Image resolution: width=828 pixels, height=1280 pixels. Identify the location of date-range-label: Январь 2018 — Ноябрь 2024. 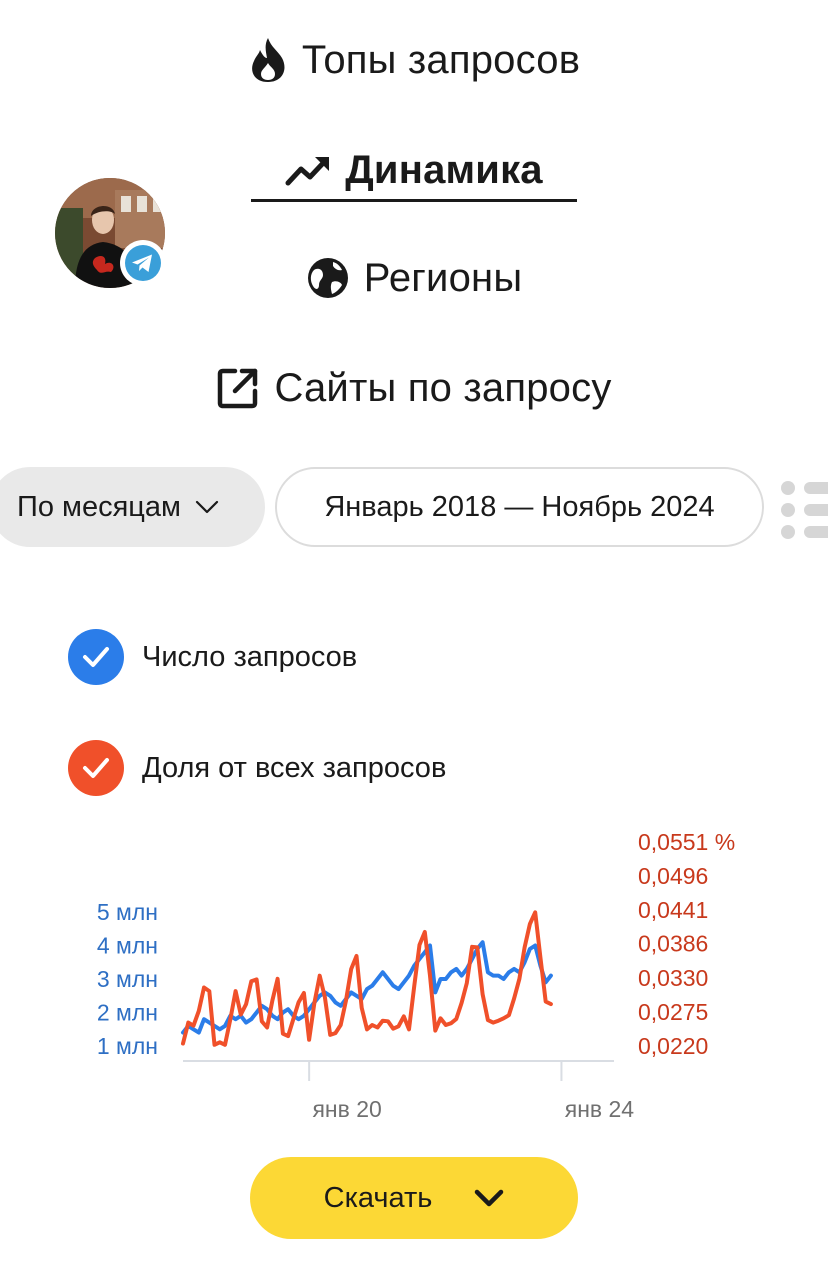
(519, 506).